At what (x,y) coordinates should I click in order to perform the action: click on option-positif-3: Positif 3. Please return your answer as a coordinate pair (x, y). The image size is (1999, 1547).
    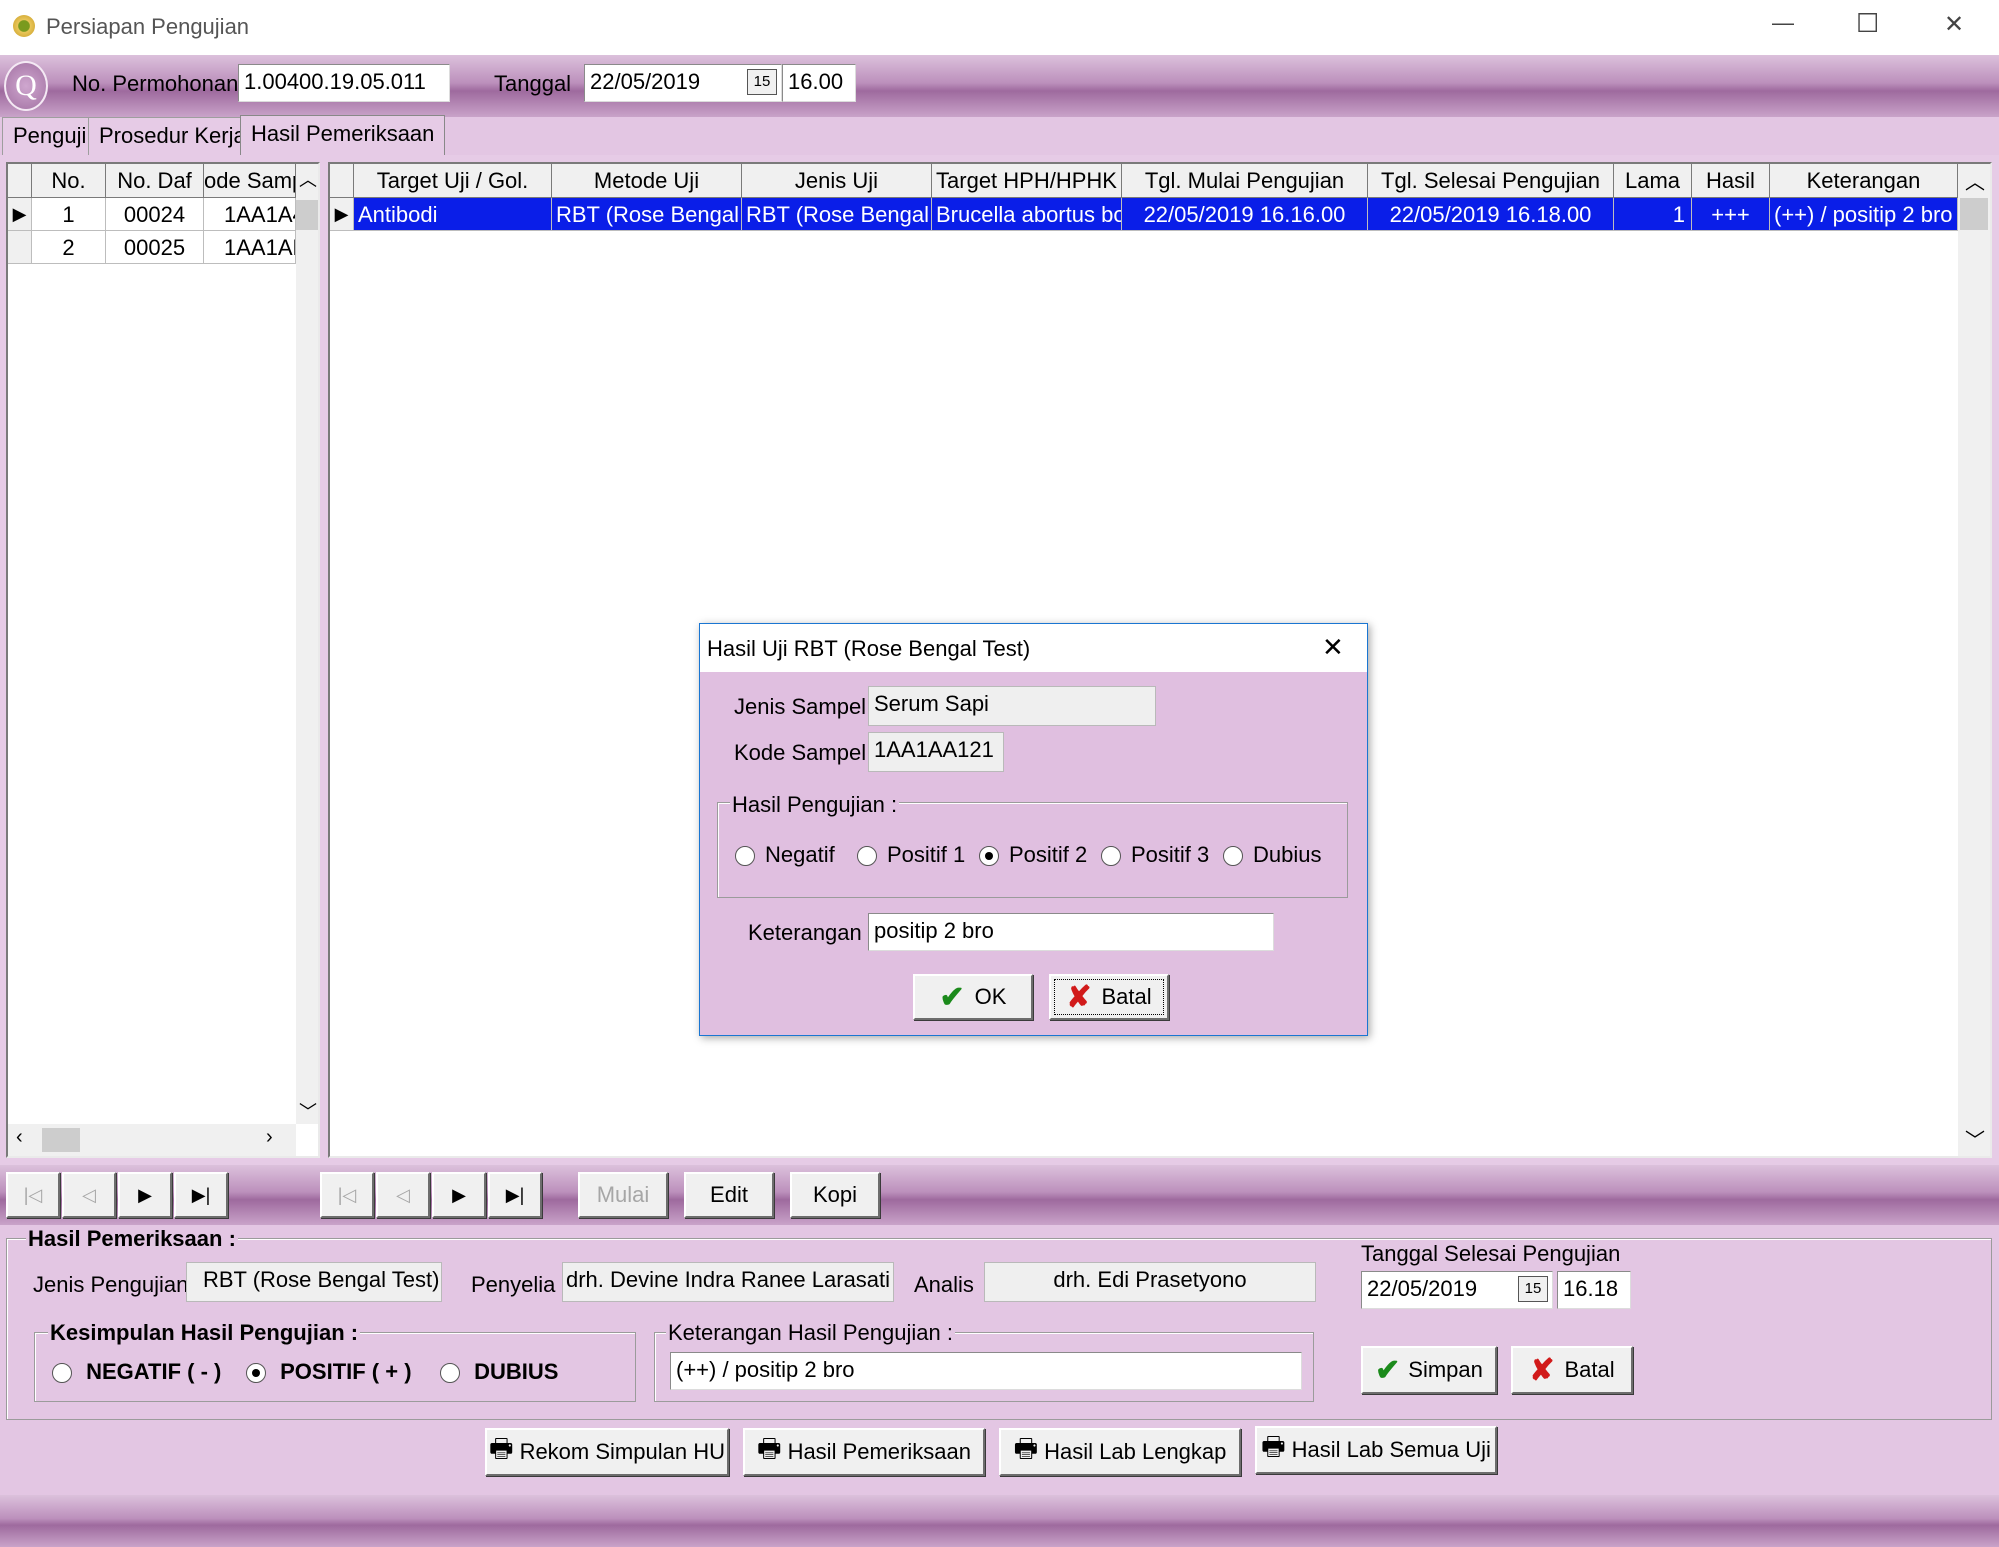
    Looking at the image, I should click on (1155, 855).